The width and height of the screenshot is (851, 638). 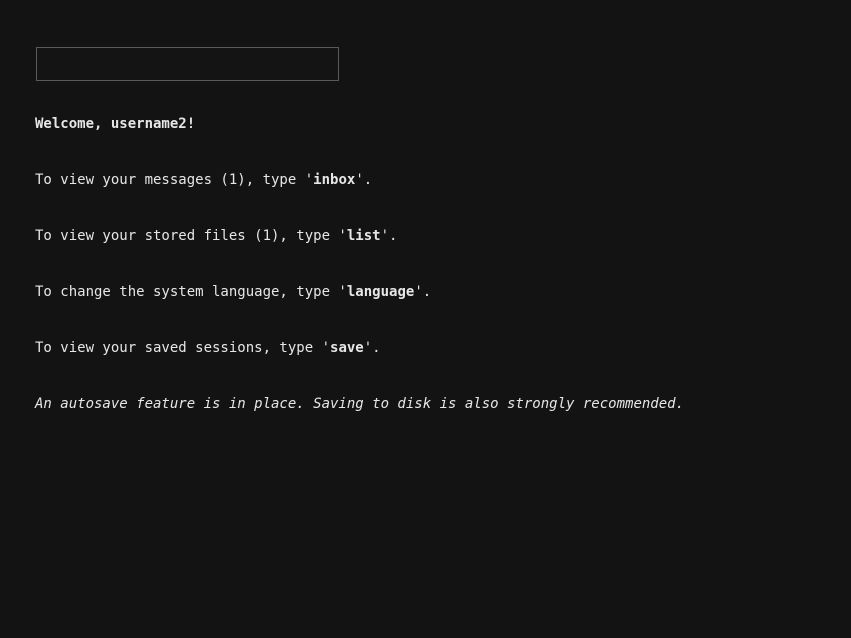 What do you see at coordinates (334, 180) in the screenshot?
I see `inbox-command: inbox` at bounding box center [334, 180].